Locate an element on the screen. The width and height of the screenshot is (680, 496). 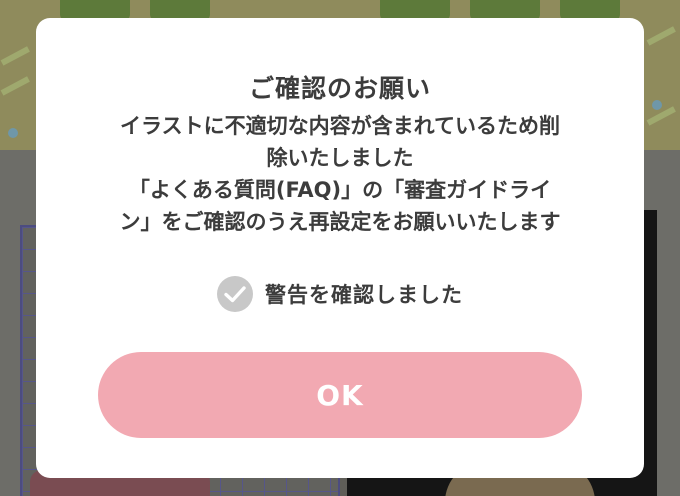
dialog-title: ご確認のお願い is located at coordinates (339, 88).